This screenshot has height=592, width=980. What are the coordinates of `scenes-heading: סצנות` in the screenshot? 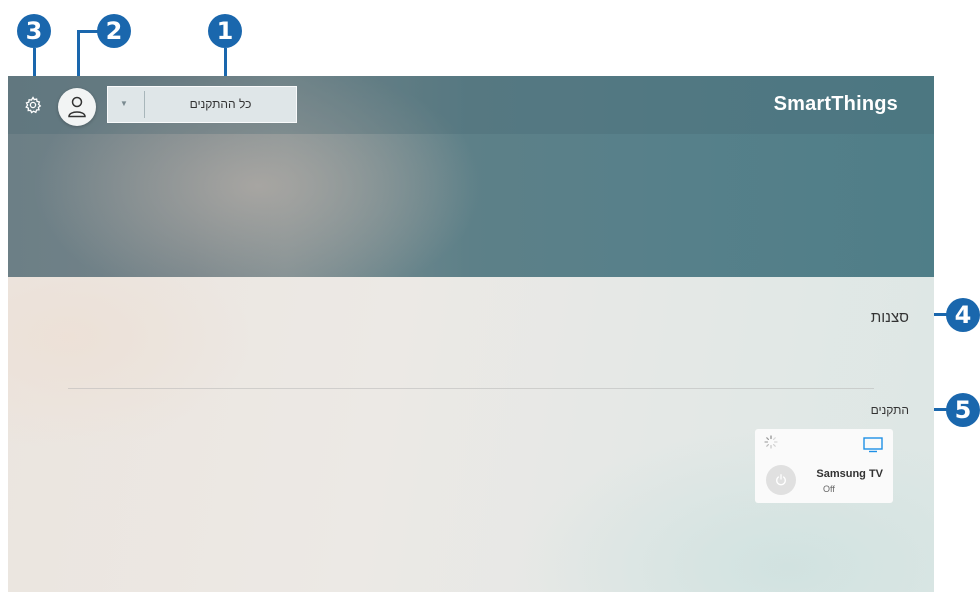 It's located at (889, 317).